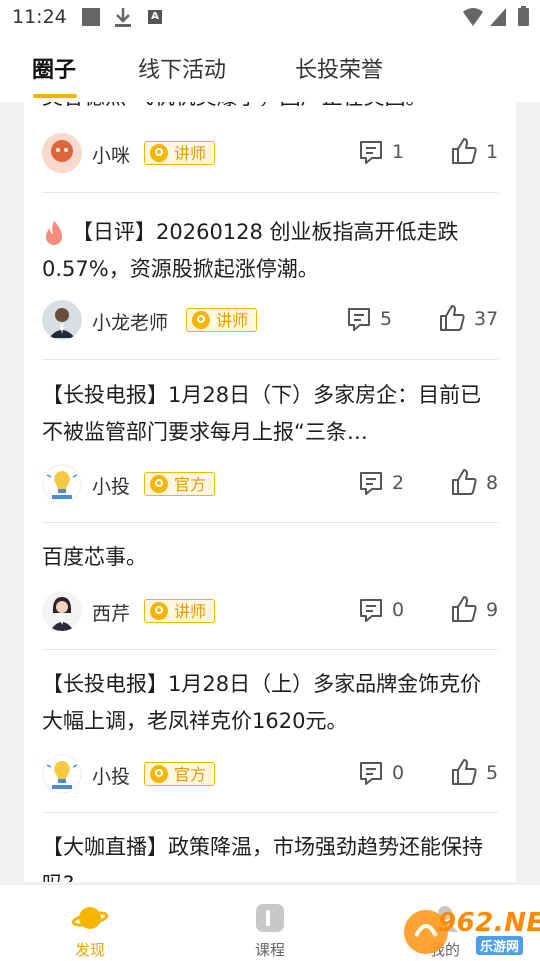  Describe the element at coordinates (270, 918) in the screenshot. I see `course-icon` at that location.